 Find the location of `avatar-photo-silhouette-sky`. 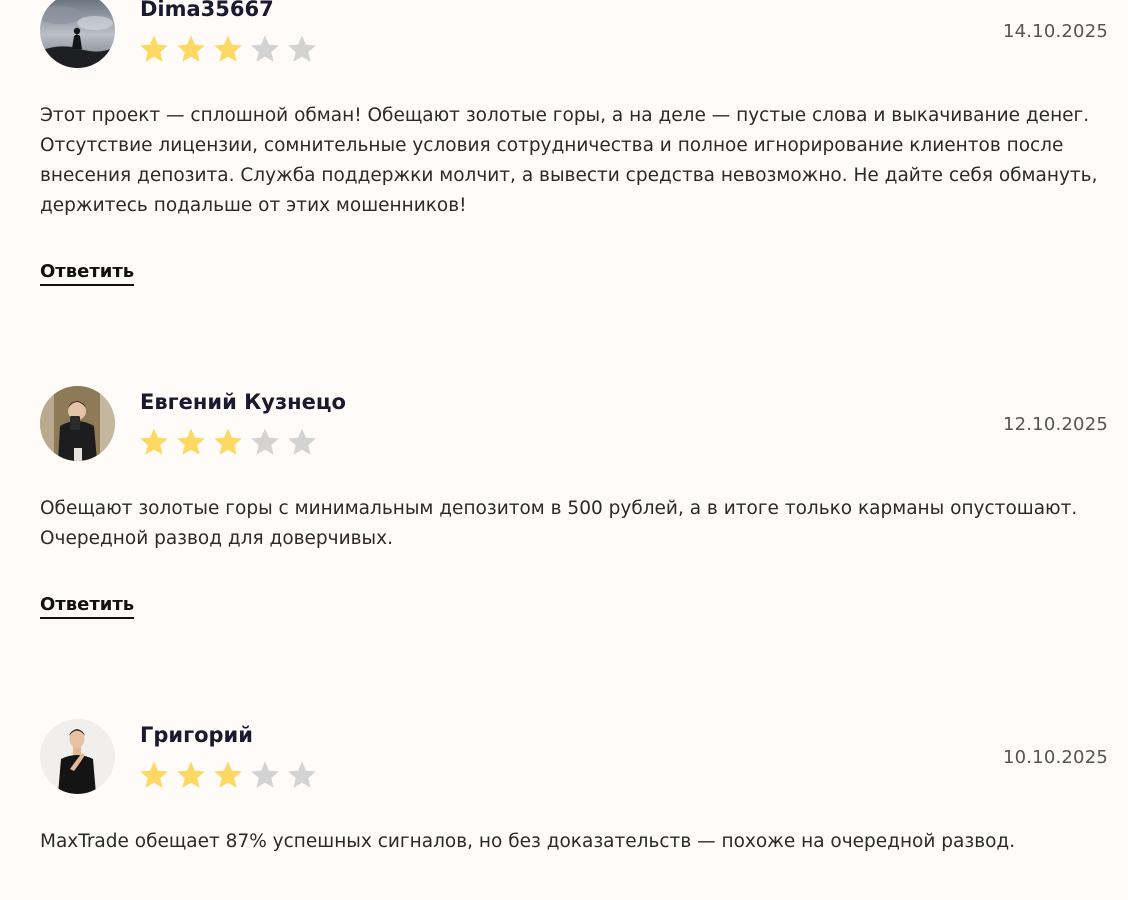

avatar-photo-silhouette-sky is located at coordinates (77, 34).